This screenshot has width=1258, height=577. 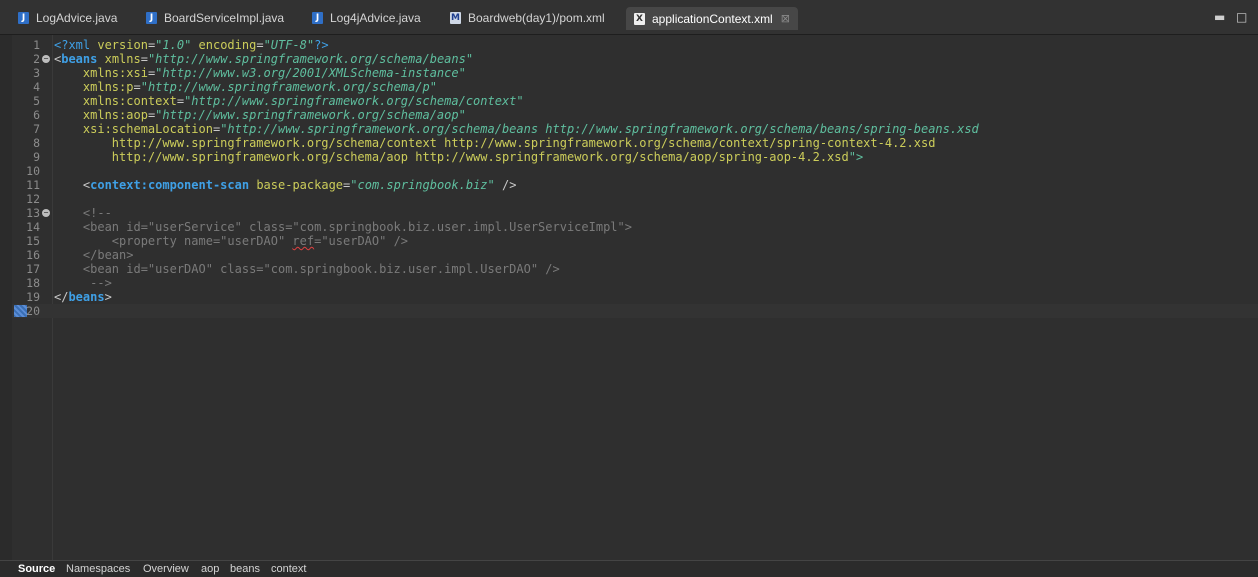 What do you see at coordinates (635, 283) in the screenshot?
I see `code-line: 18 -->` at bounding box center [635, 283].